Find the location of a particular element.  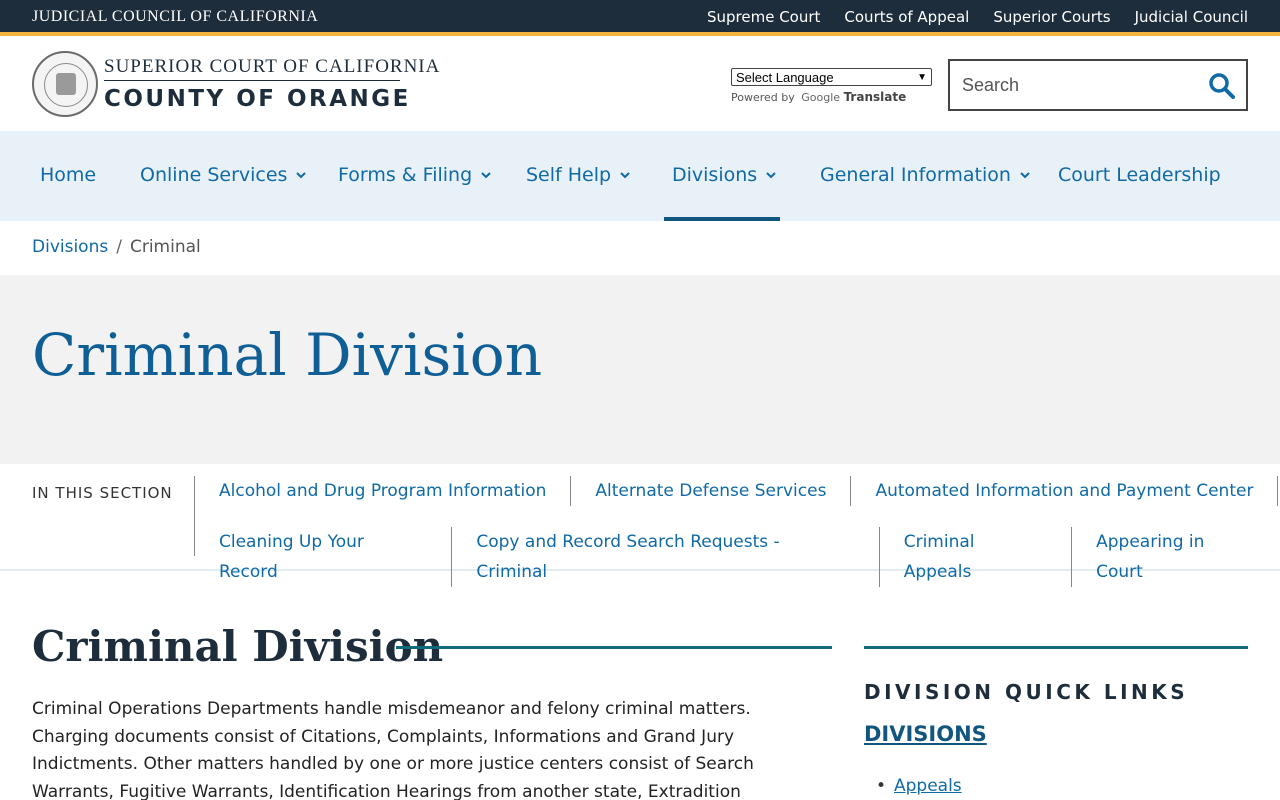

nav-item-home: Home is located at coordinates (68, 175).